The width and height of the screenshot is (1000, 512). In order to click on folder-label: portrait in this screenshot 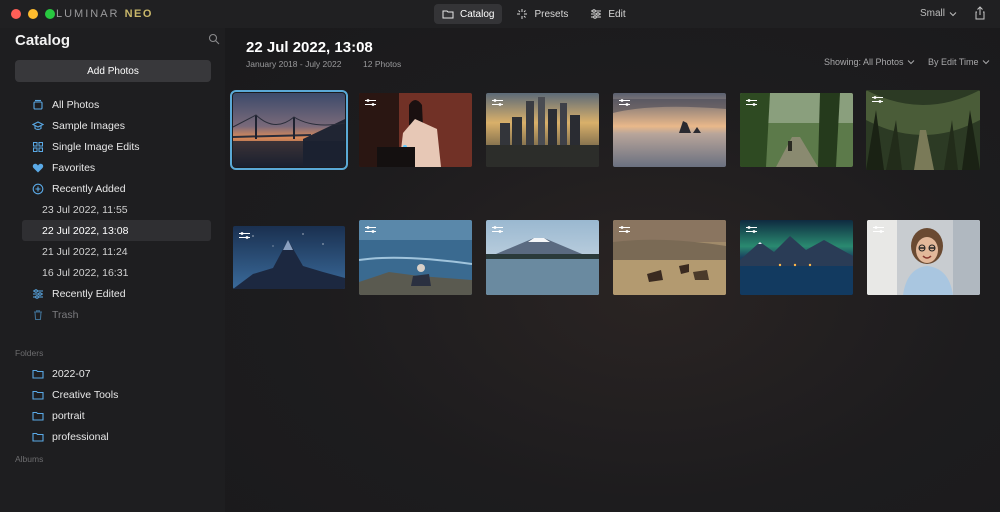, I will do `click(68, 415)`.